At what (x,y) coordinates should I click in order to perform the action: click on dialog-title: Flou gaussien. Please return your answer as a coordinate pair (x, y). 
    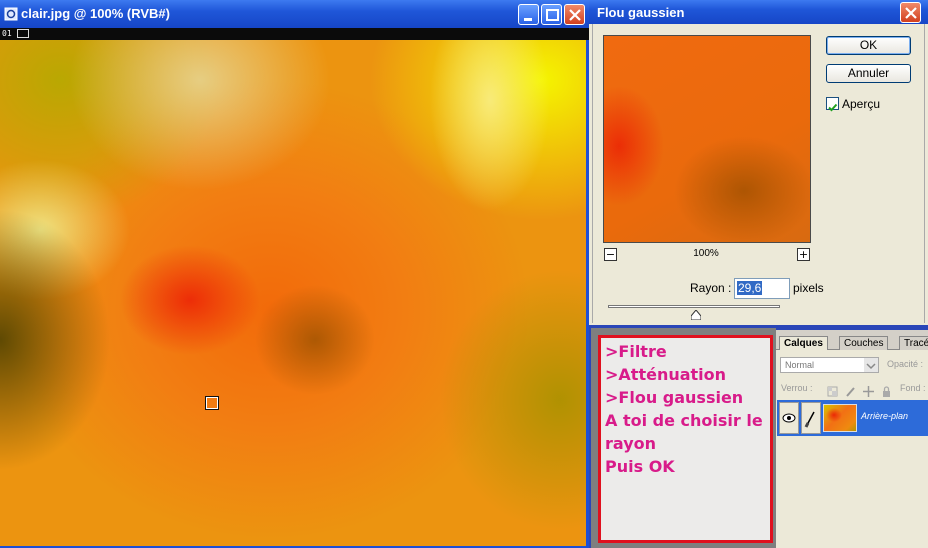
    Looking at the image, I should click on (641, 12).